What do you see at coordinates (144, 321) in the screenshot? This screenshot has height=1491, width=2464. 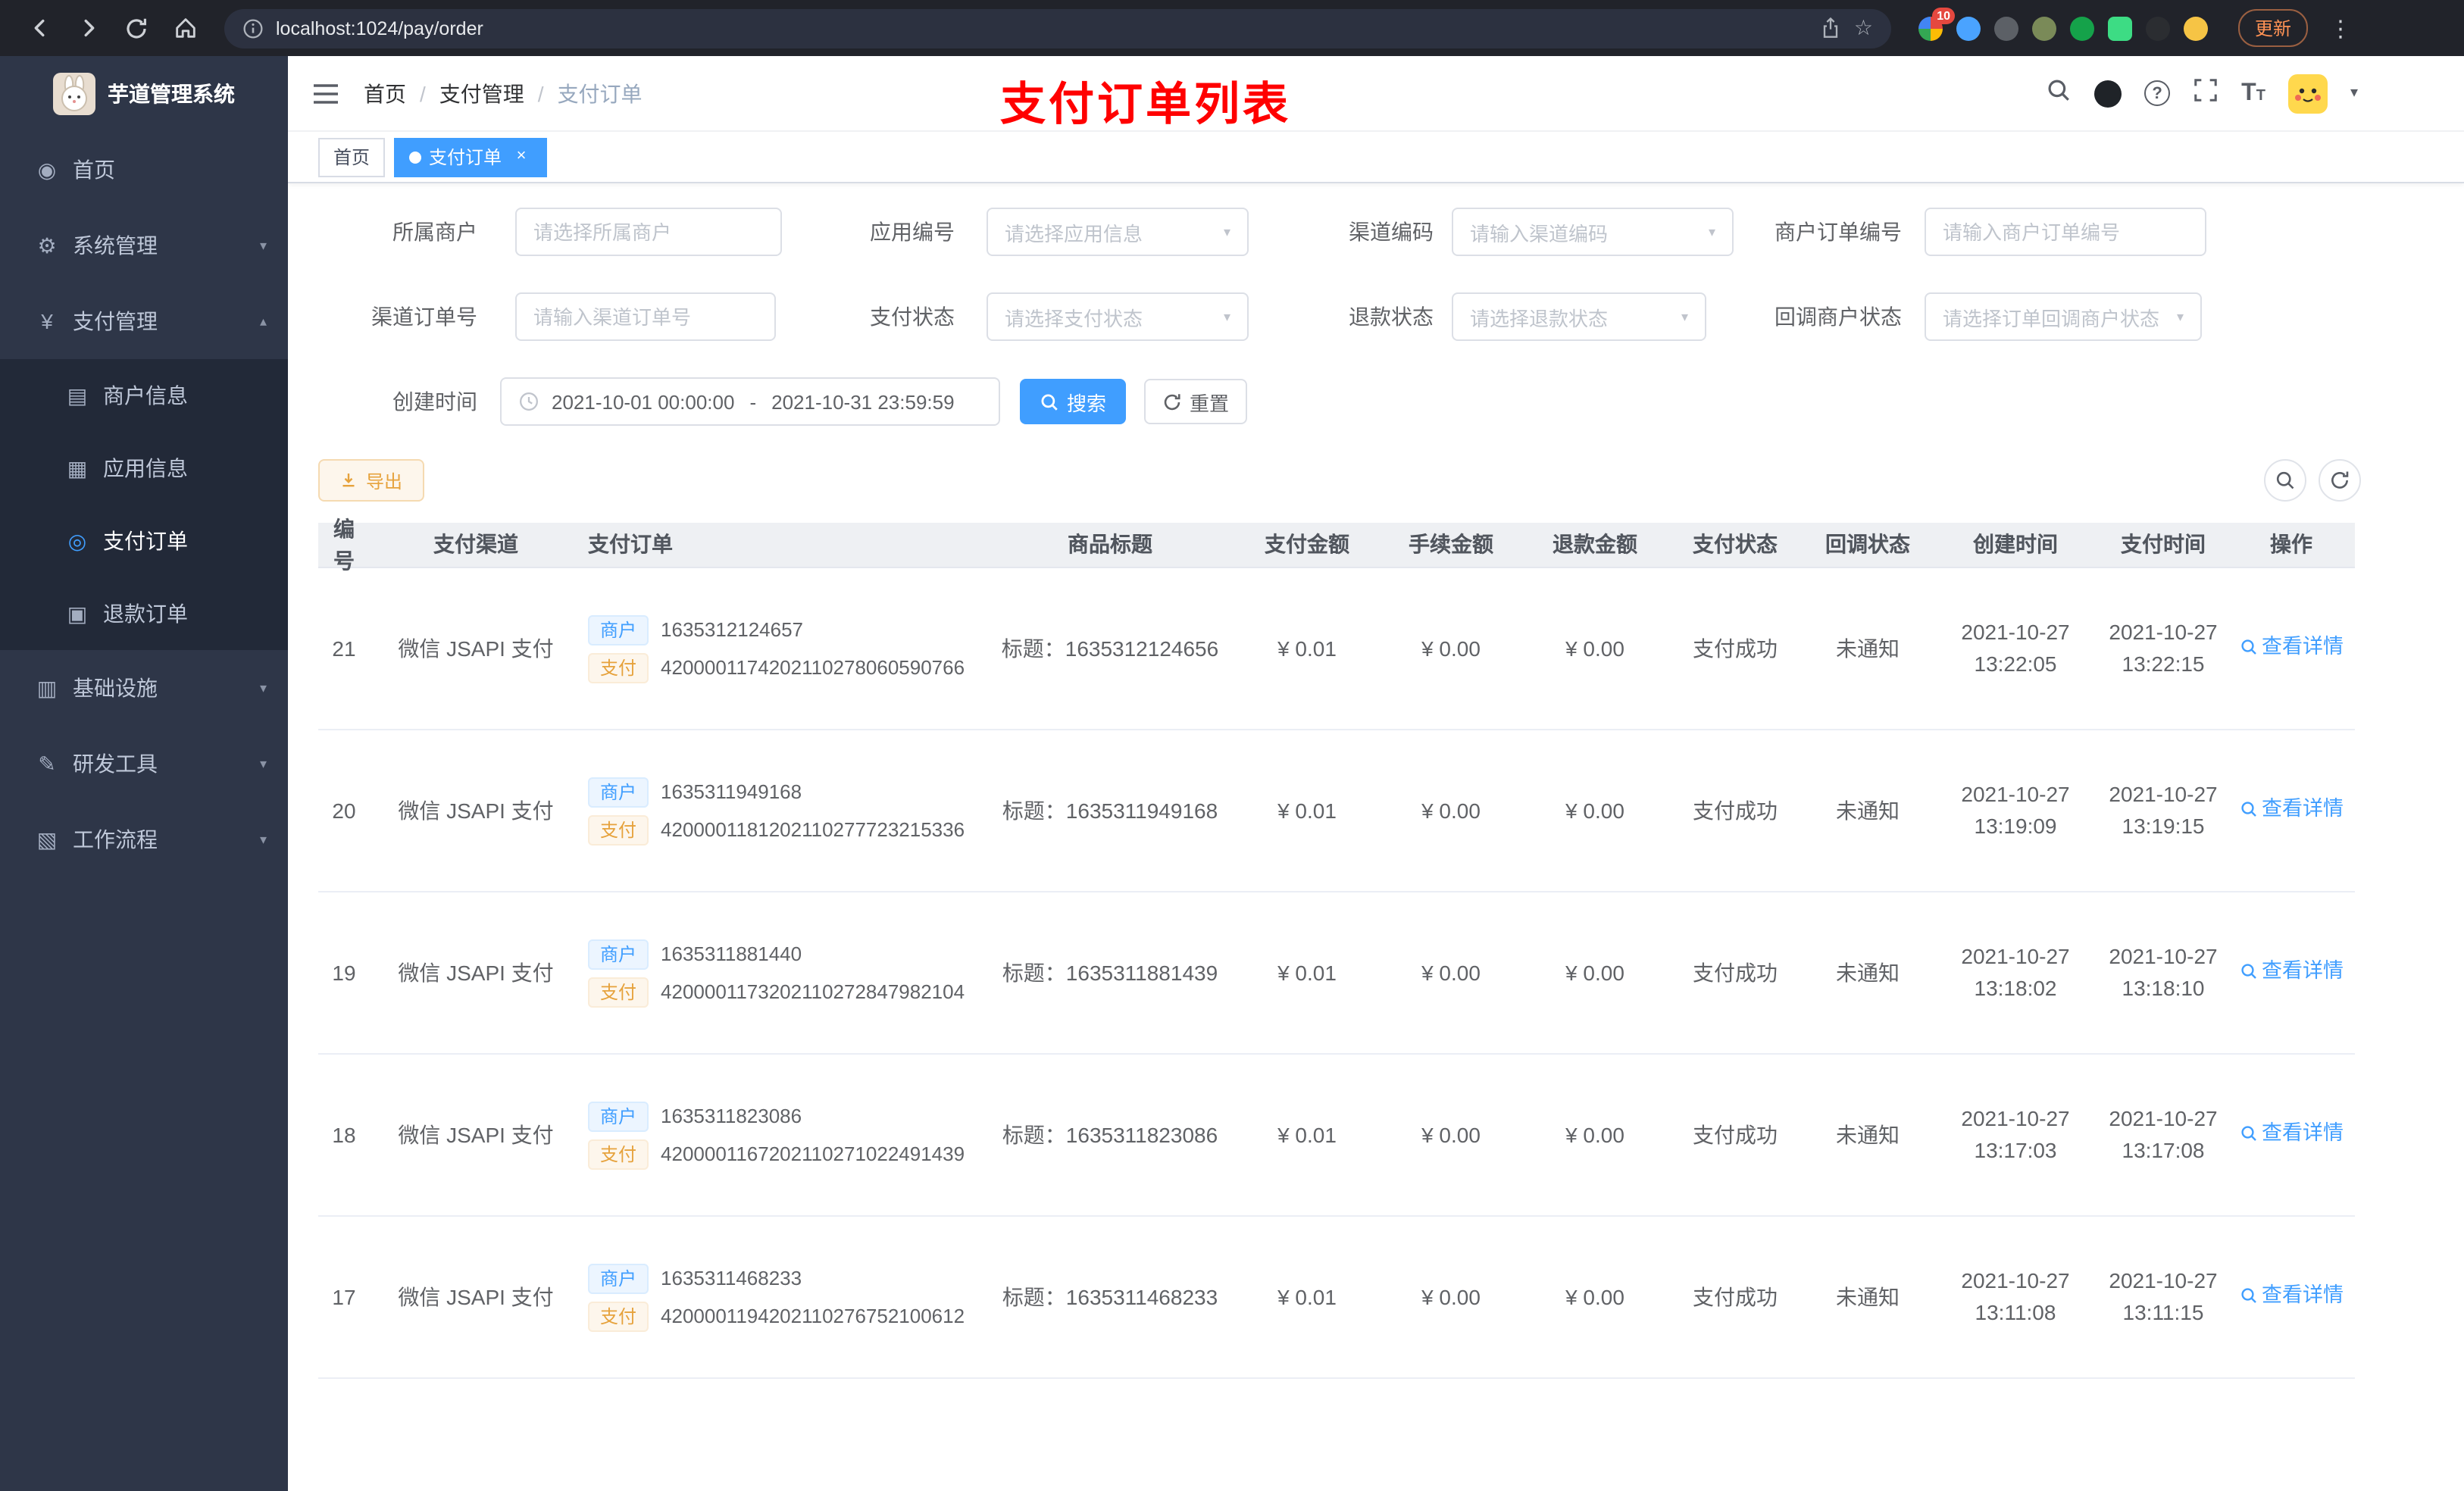 I see `sidebar-item-payment: ¥ 支付管理` at bounding box center [144, 321].